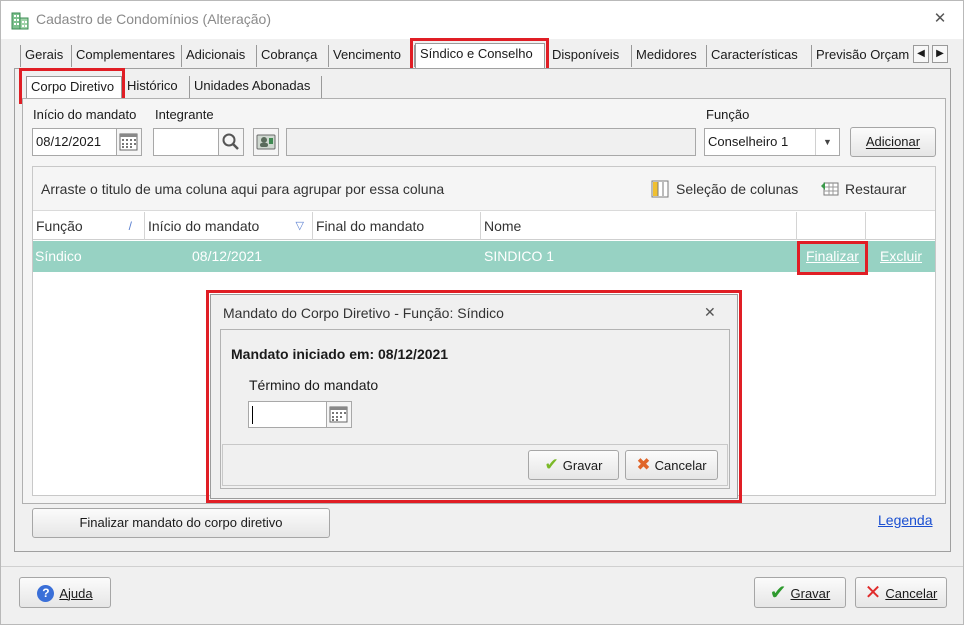 The height and width of the screenshot is (625, 964). I want to click on checkmark-icon: ✔, so click(551, 464).